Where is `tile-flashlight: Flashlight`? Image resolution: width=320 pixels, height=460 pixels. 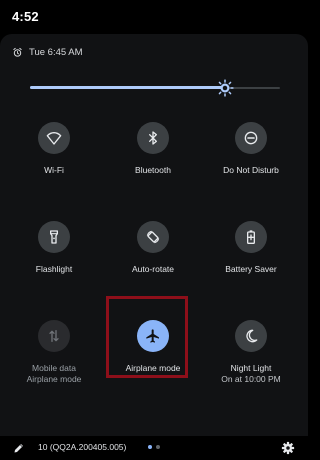
tile-flashlight: Flashlight is located at coordinates (54, 248).